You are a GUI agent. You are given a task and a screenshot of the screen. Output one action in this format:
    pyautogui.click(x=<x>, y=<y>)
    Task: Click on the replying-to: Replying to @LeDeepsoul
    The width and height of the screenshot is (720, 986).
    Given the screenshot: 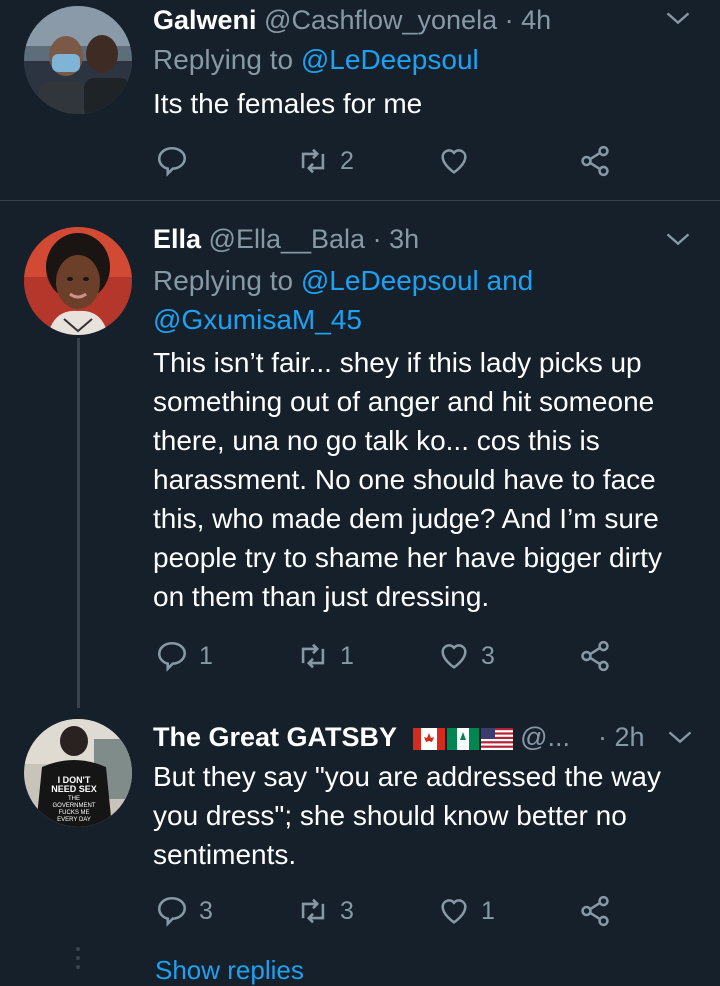 What is the action you would take?
    pyautogui.click(x=413, y=59)
    